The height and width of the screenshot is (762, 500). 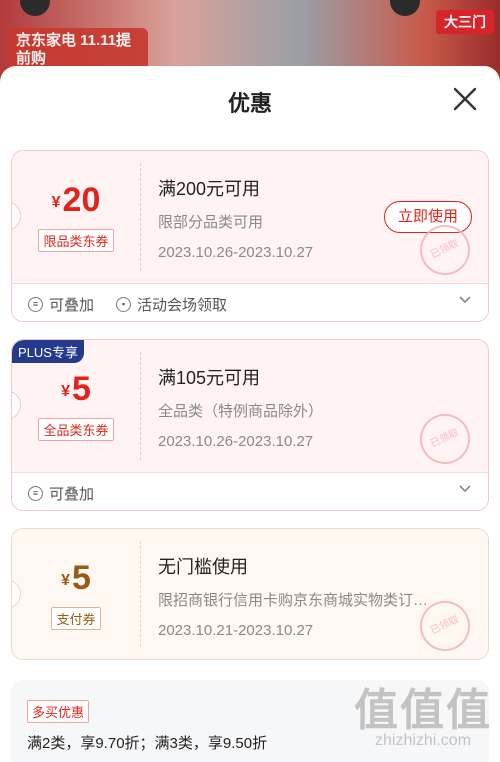 I want to click on coupon-condition: 满105元可用, so click(x=209, y=378).